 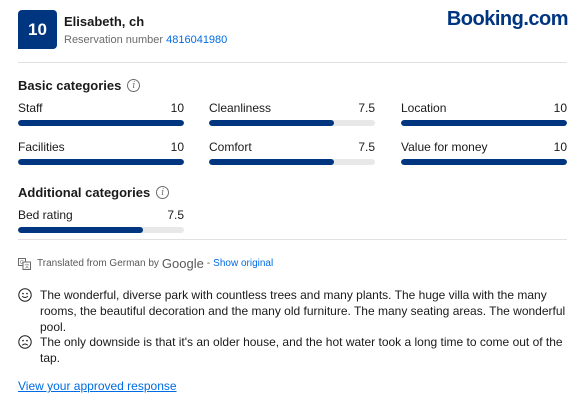 I want to click on translation-prefix: Translated from German by, so click(x=98, y=263).